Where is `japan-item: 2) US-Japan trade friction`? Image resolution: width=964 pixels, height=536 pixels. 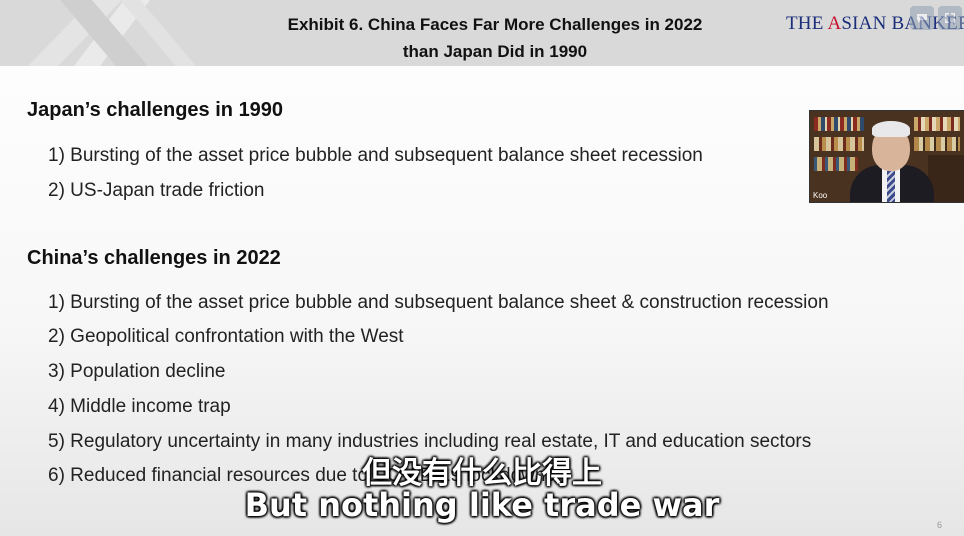
japan-item: 2) US-Japan trade friction is located at coordinates (156, 190).